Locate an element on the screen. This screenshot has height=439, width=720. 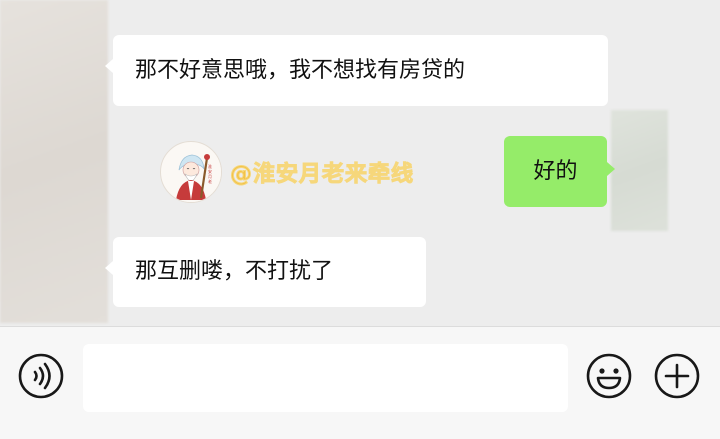
emoji-button is located at coordinates (609, 376).